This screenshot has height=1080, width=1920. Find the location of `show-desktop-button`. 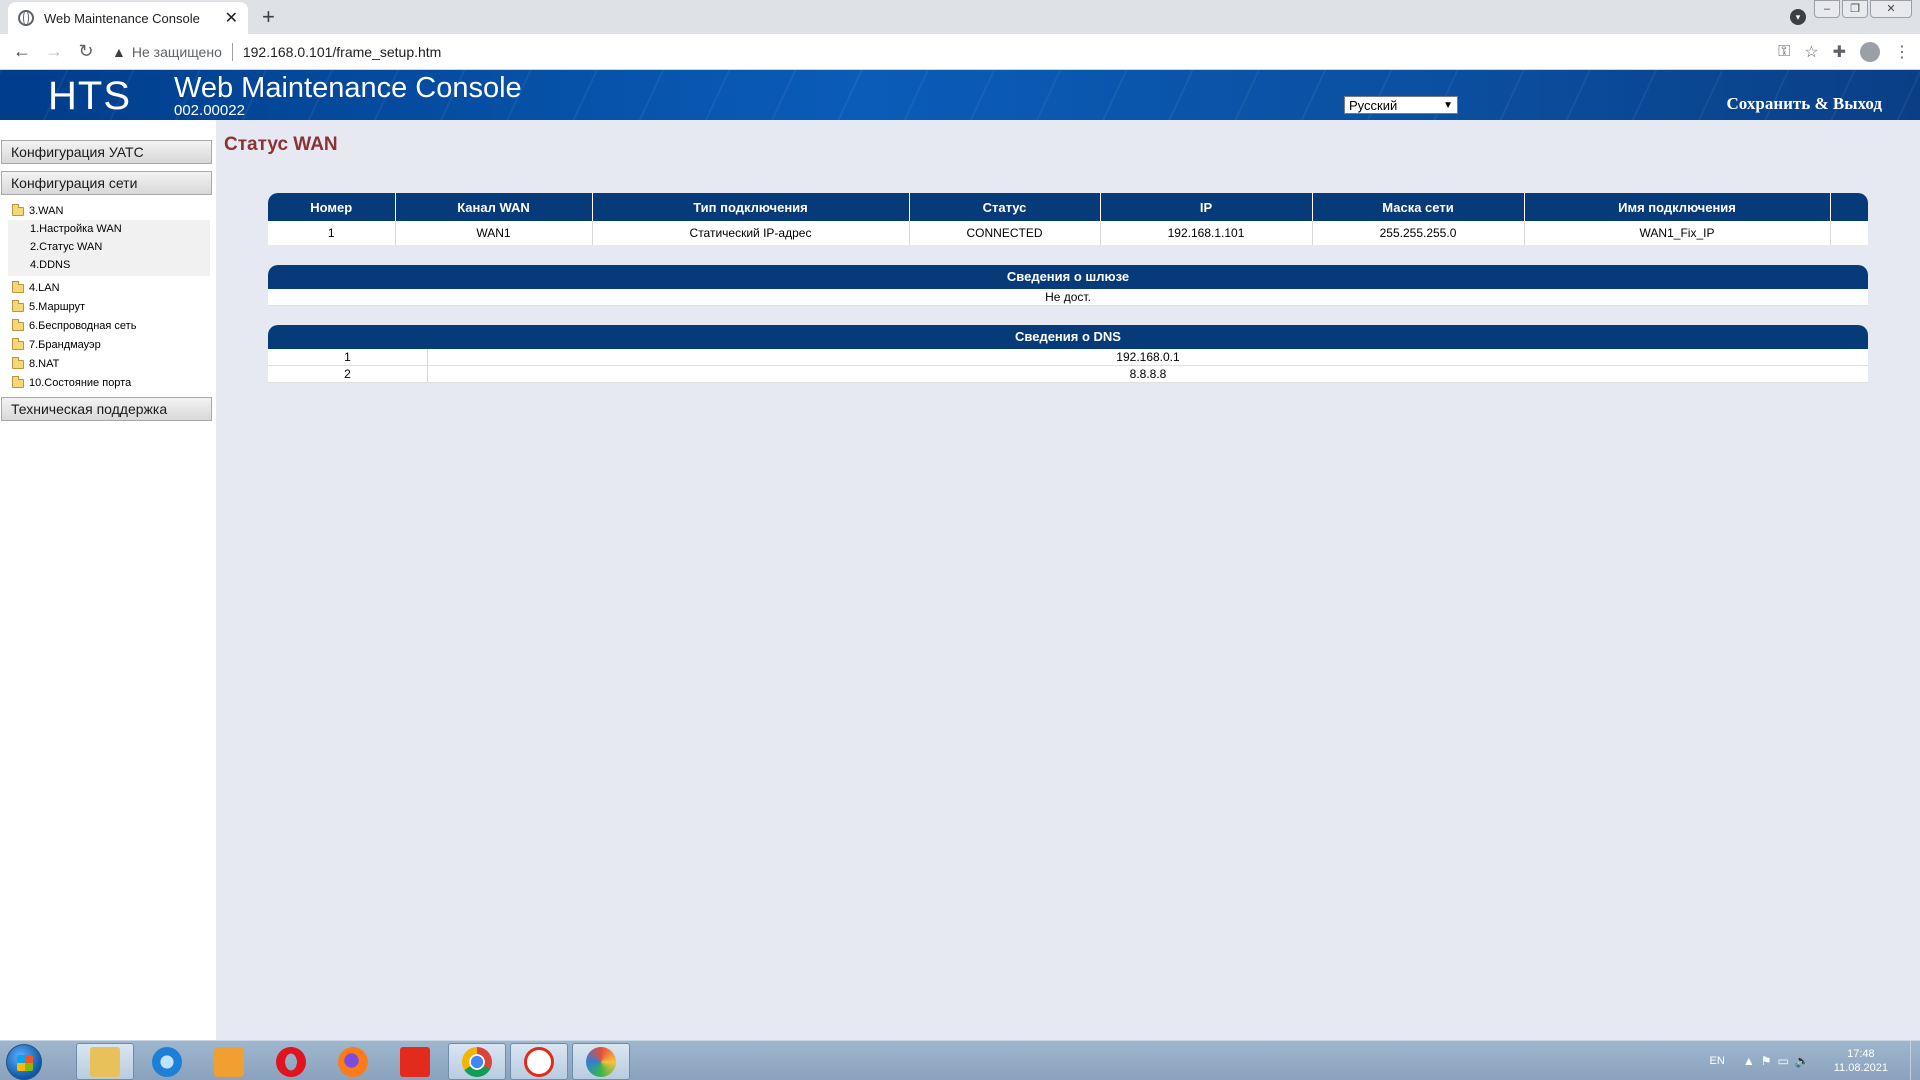

show-desktop-button is located at coordinates (1915, 1060).